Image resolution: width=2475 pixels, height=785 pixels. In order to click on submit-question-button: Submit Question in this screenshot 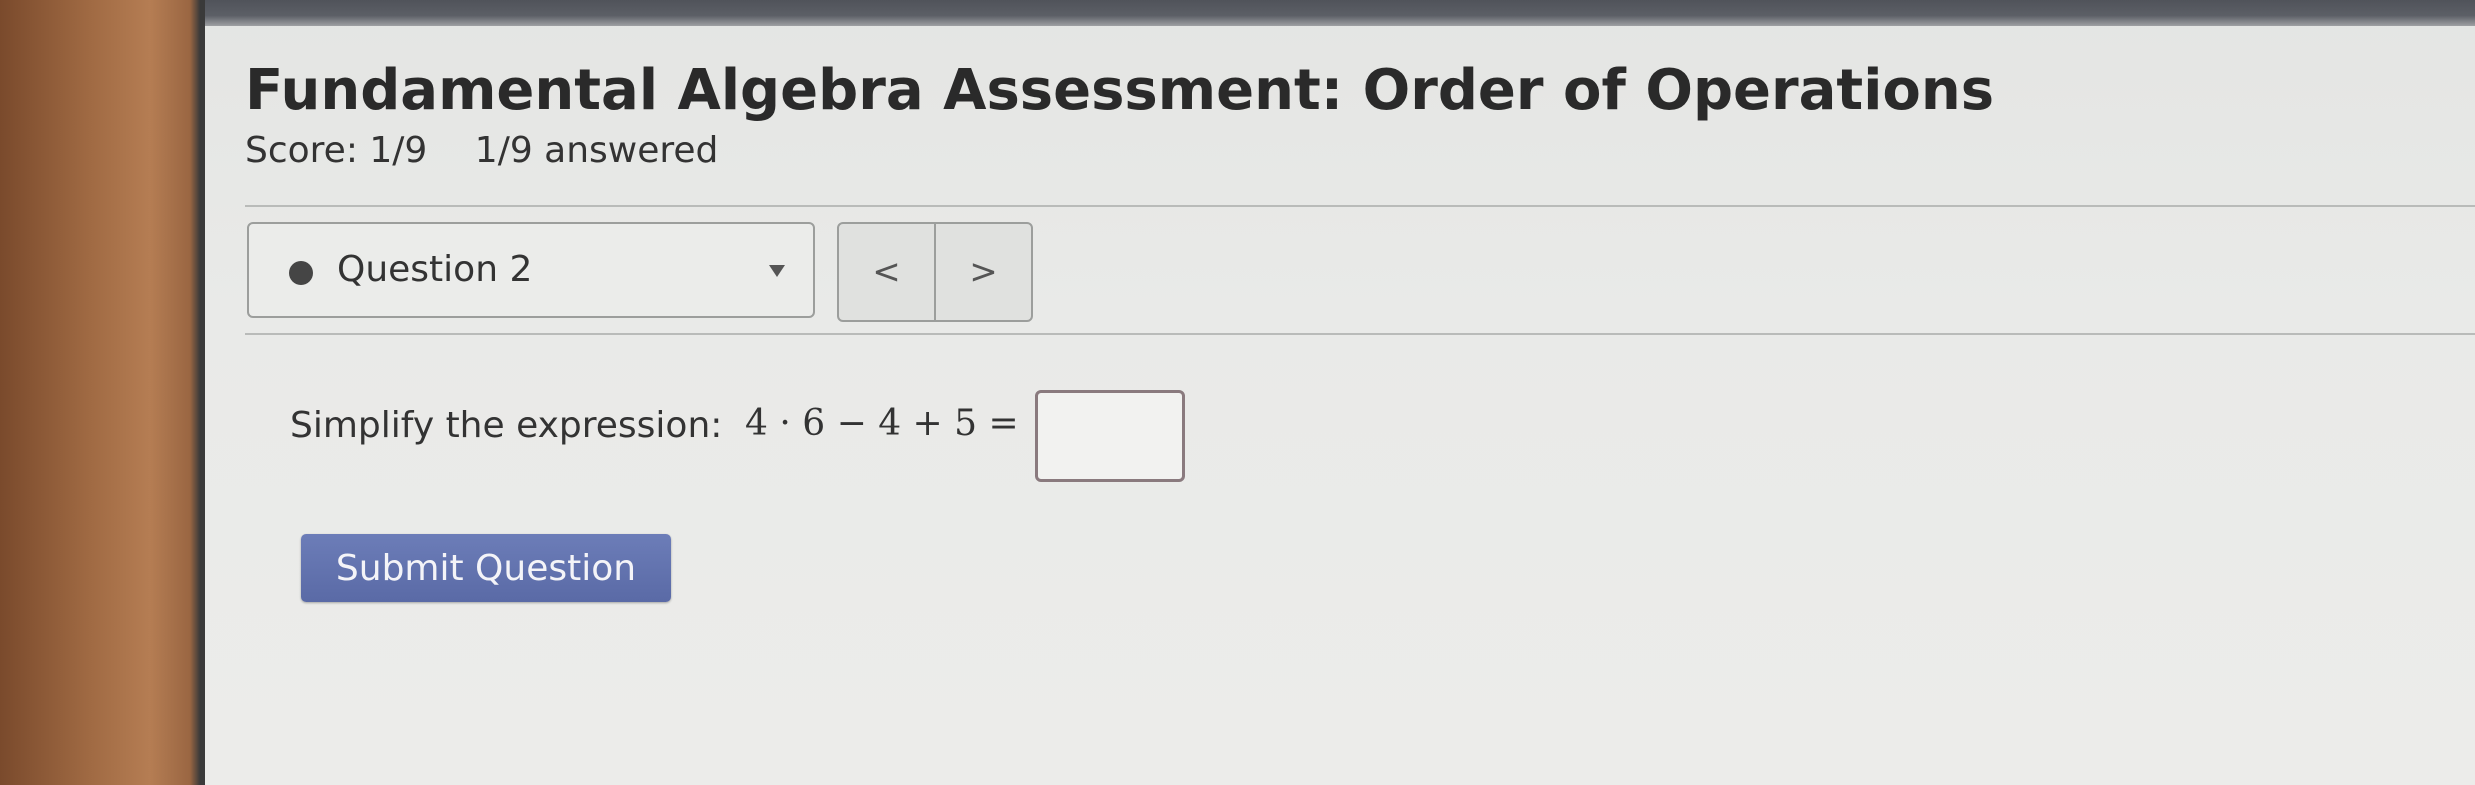, I will do `click(486, 568)`.